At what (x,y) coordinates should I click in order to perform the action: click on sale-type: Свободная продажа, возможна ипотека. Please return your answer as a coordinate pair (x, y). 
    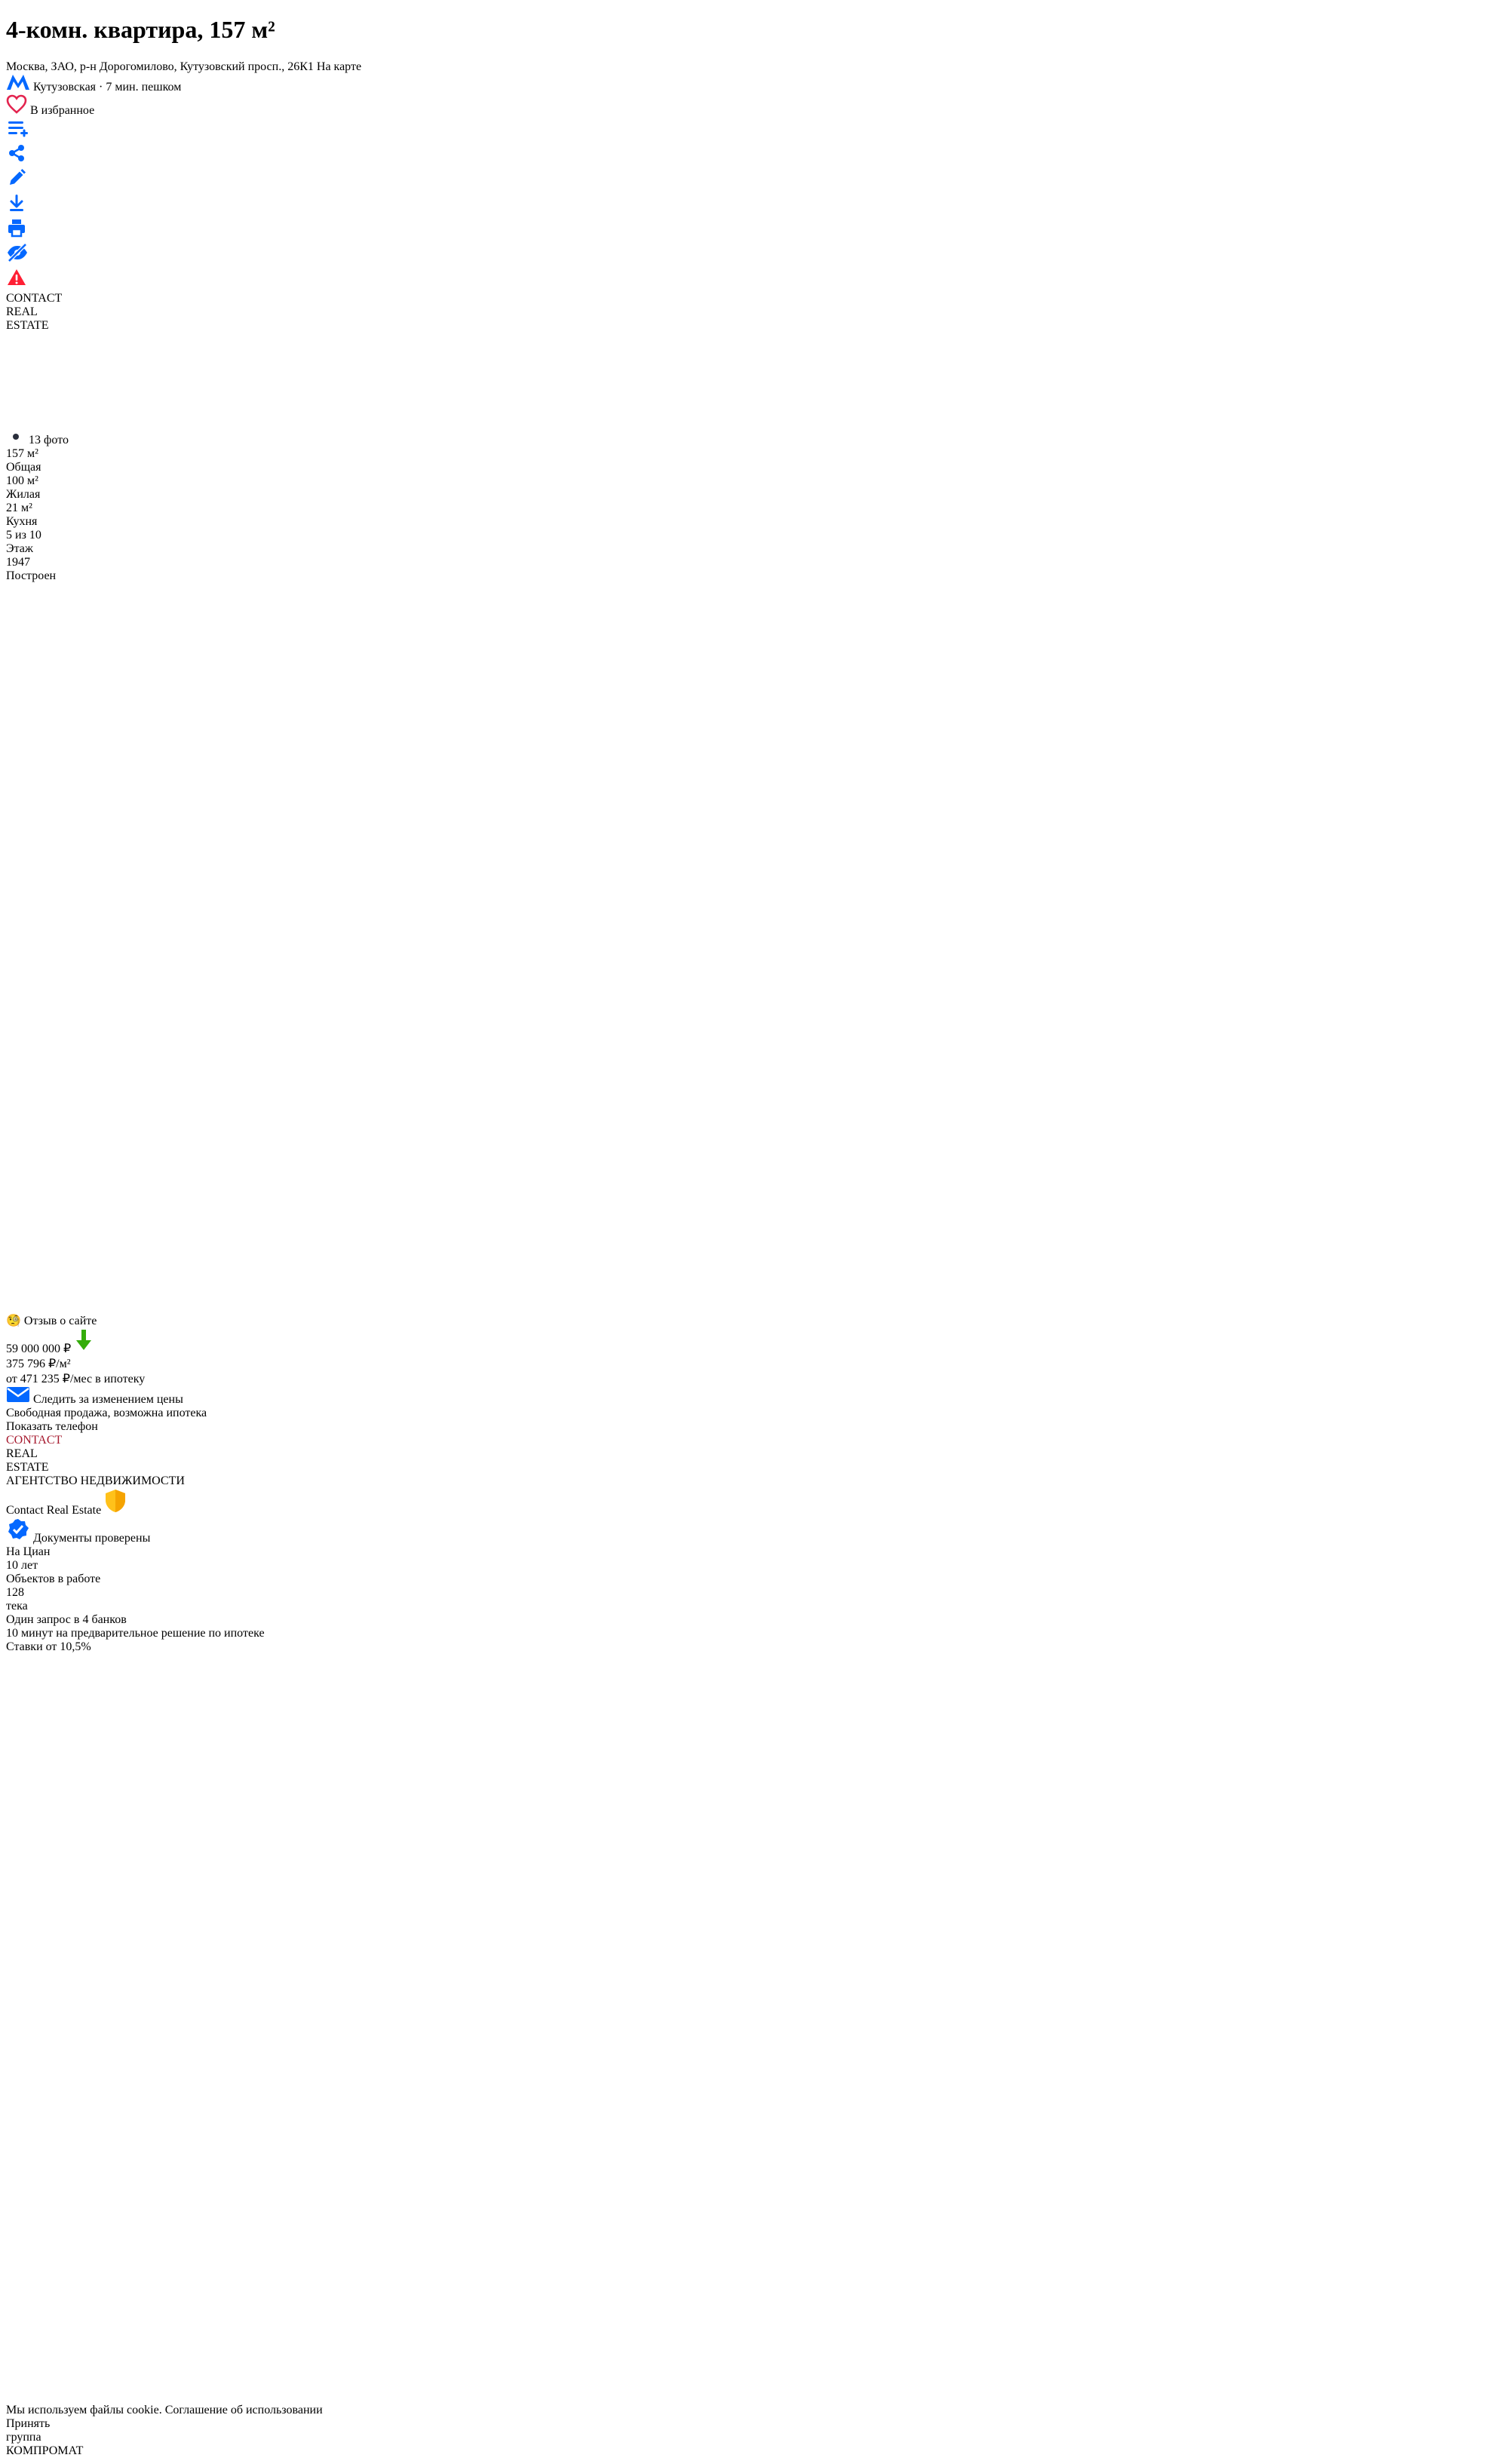
    Looking at the image, I should click on (107, 1413).